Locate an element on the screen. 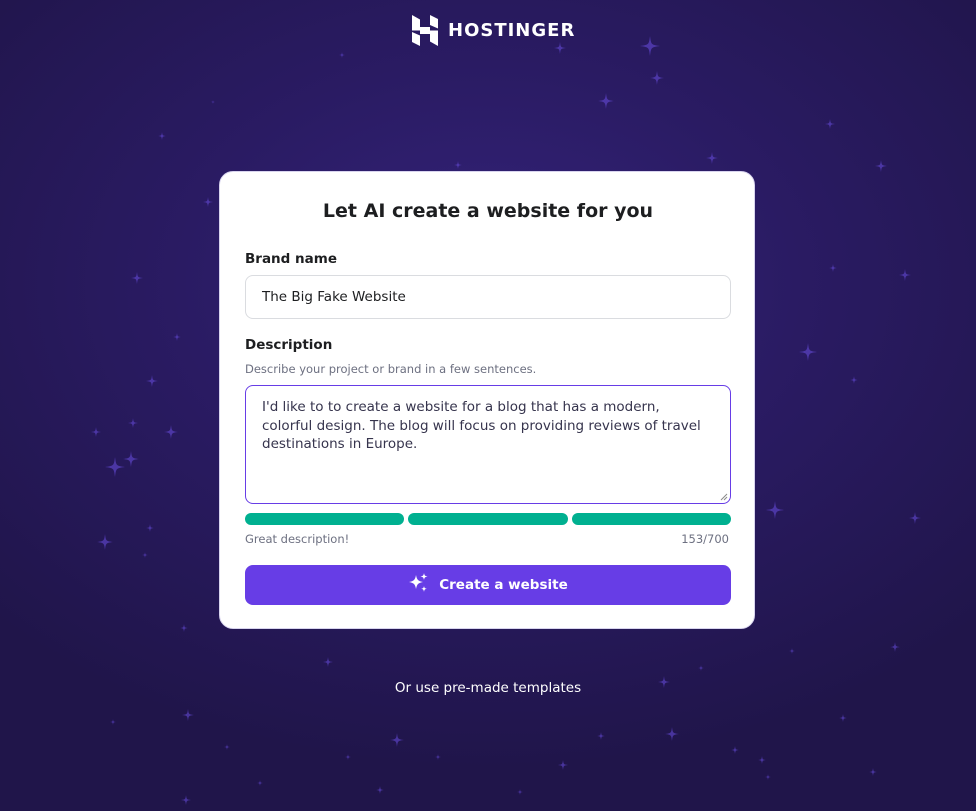 The height and width of the screenshot is (811, 976). create-website-button: Create a website is located at coordinates (488, 585).